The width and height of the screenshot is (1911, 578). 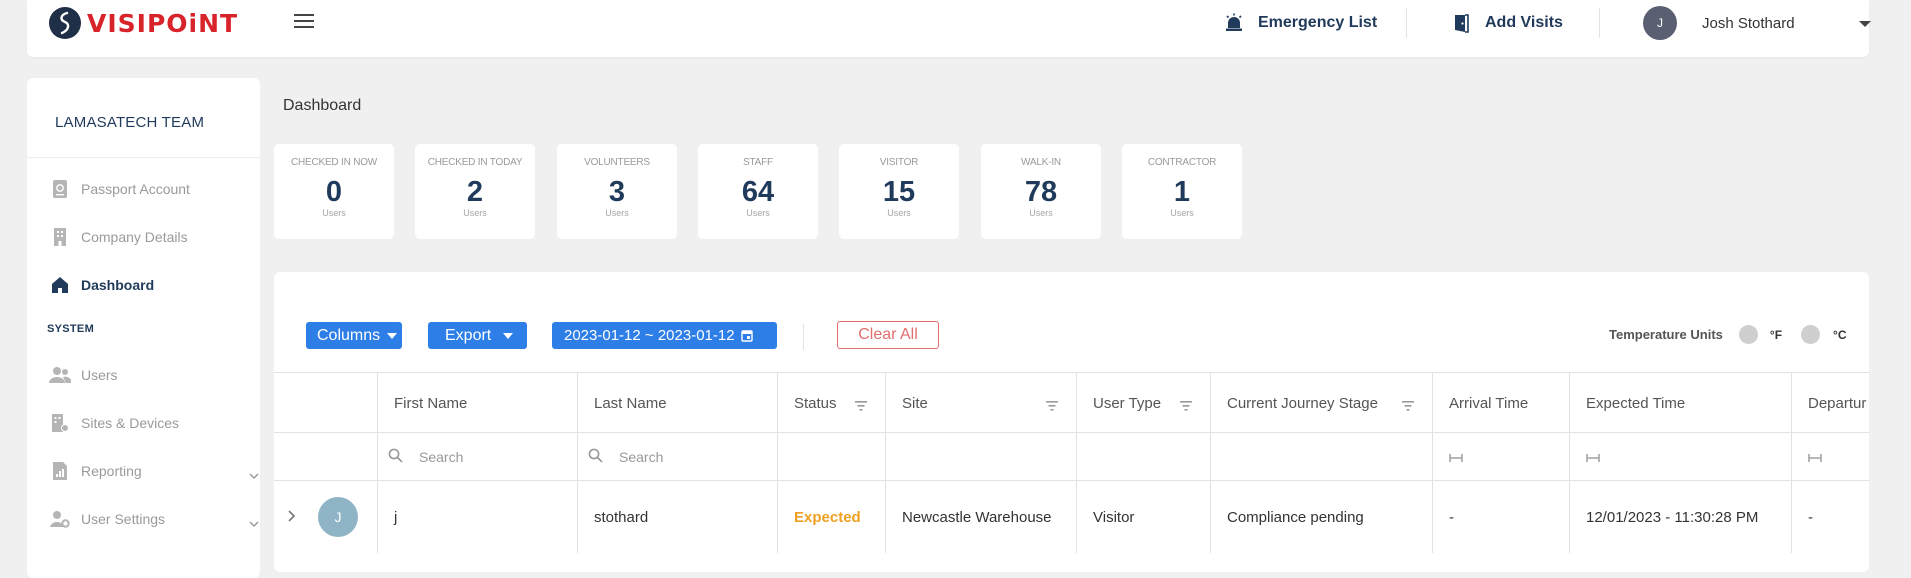 What do you see at coordinates (1680, 457) in the screenshot?
I see `expected-range-filter` at bounding box center [1680, 457].